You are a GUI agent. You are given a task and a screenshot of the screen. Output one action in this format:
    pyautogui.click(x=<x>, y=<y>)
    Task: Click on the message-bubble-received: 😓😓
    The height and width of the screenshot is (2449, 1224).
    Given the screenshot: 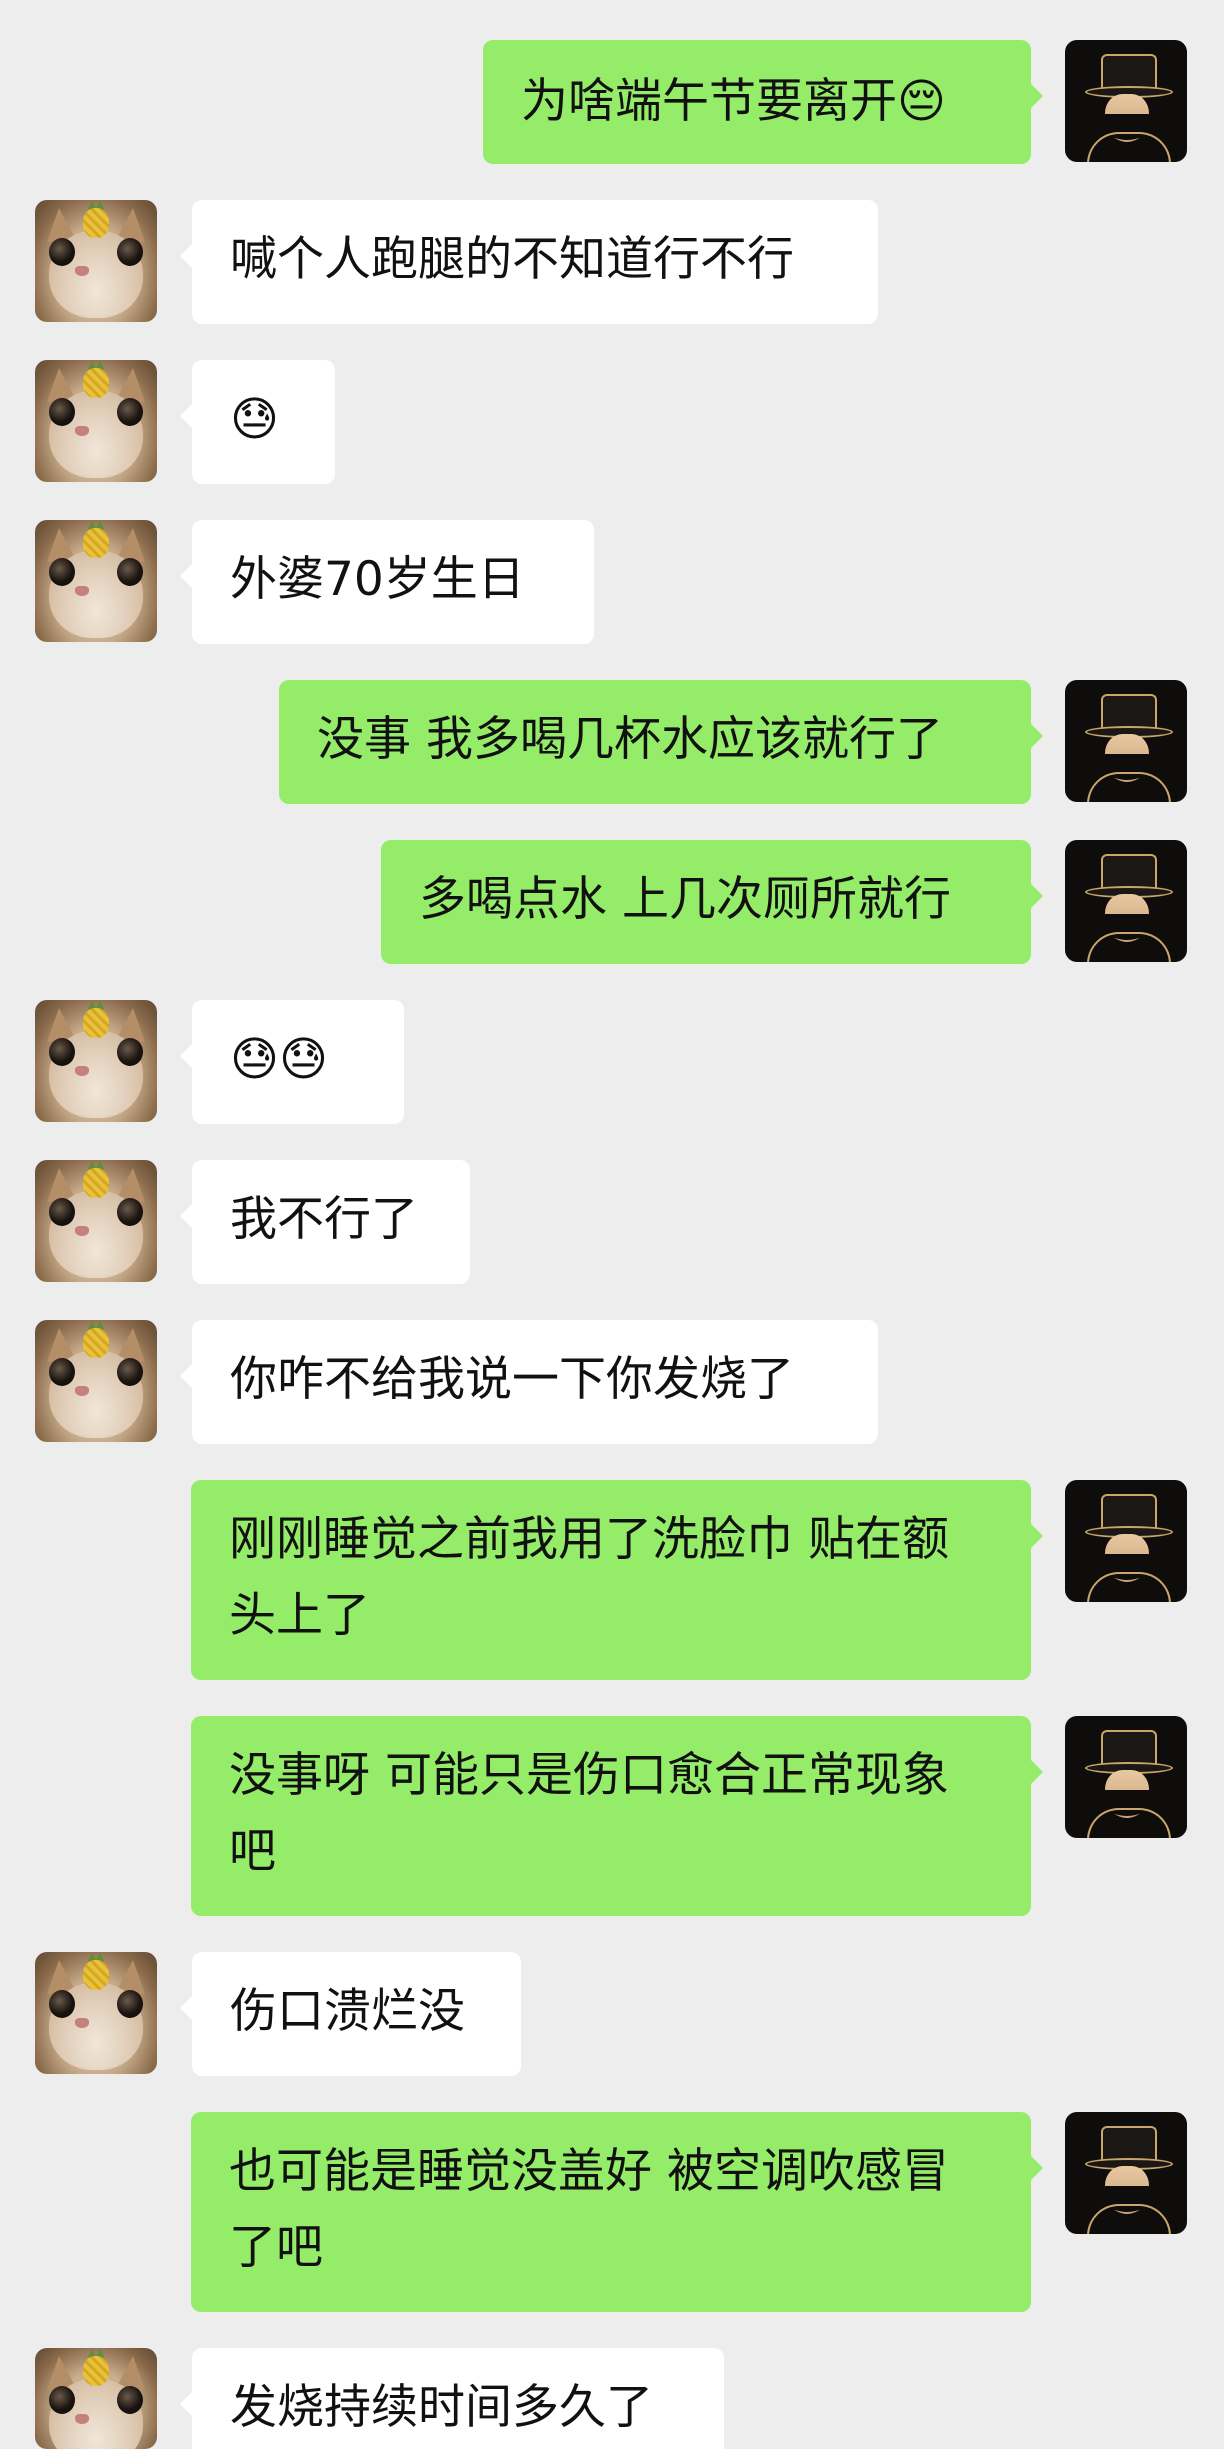 What is the action you would take?
    pyautogui.click(x=292, y=1062)
    